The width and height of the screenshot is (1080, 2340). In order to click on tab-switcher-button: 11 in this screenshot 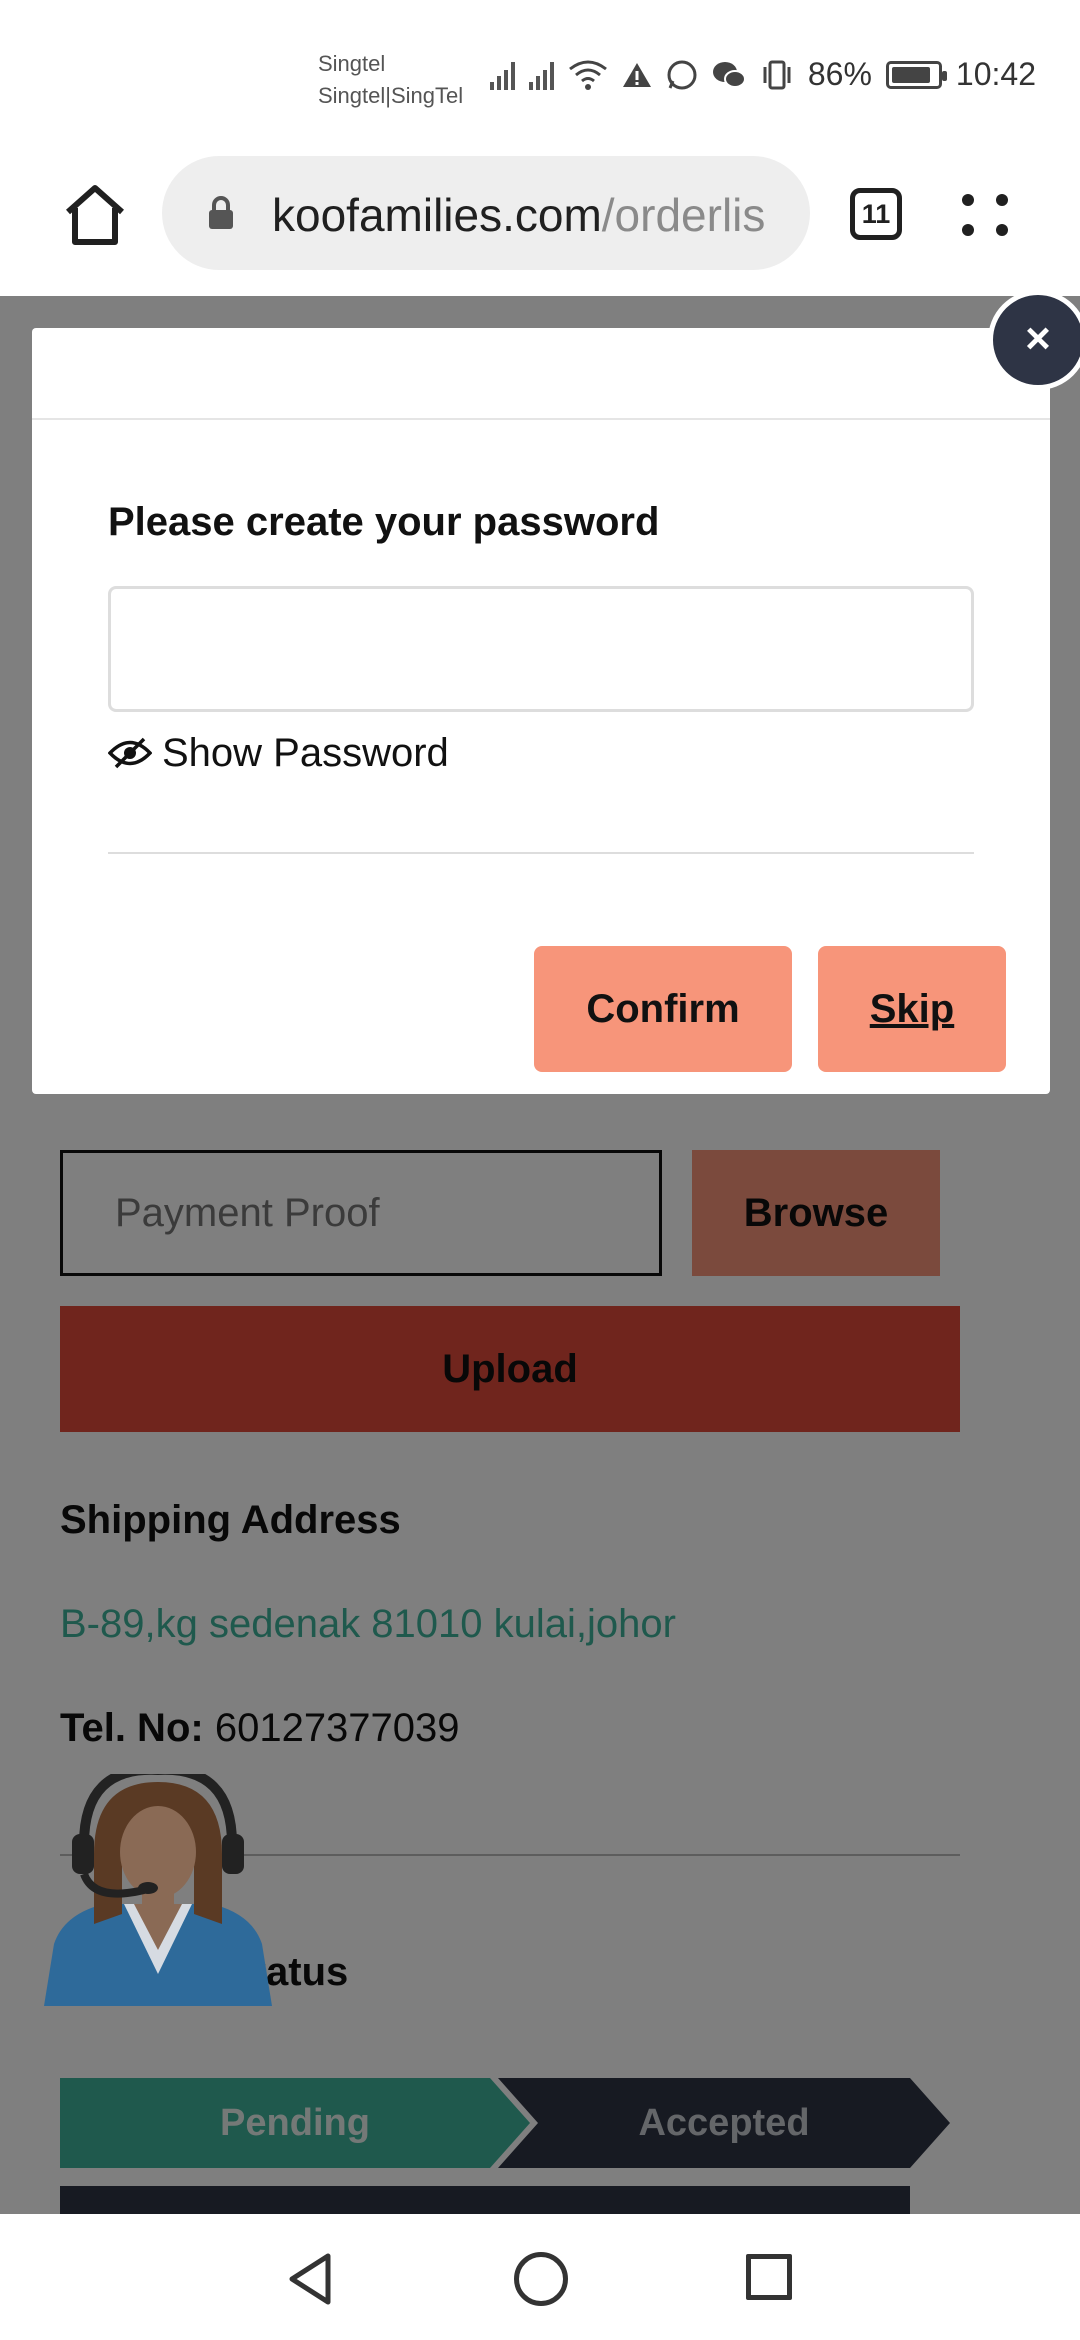, I will do `click(876, 214)`.